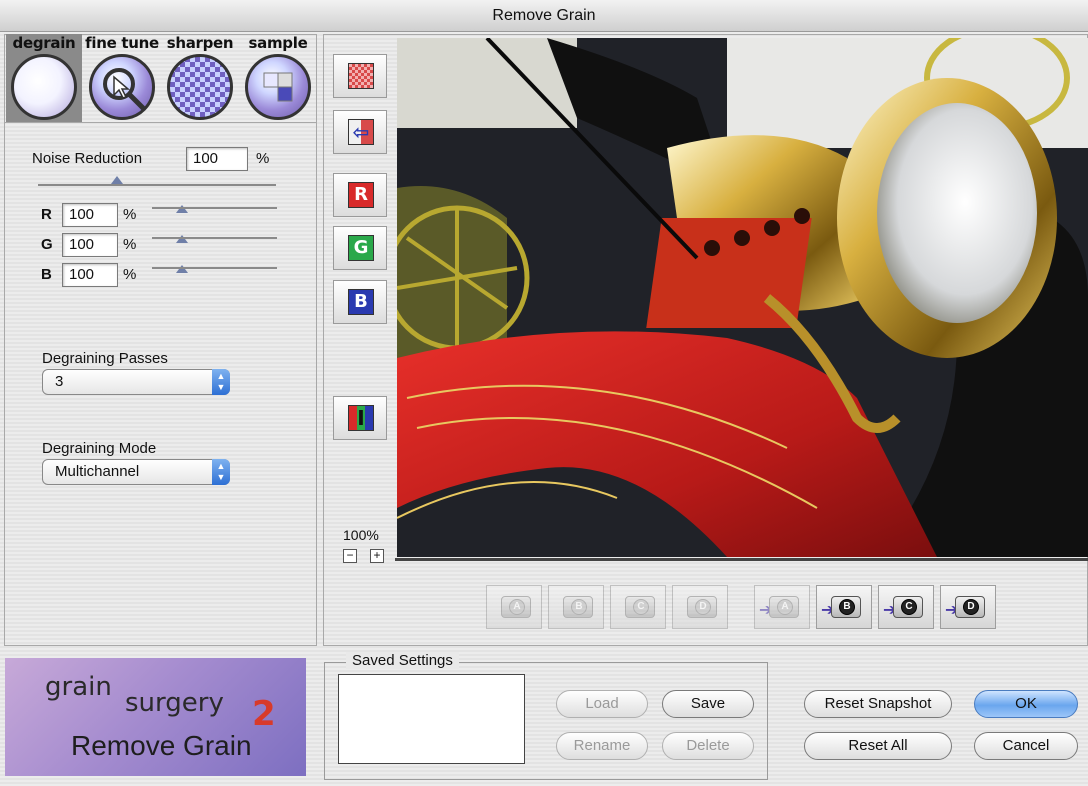 The height and width of the screenshot is (786, 1088). I want to click on recall-snapshot-a-button: A, so click(514, 607).